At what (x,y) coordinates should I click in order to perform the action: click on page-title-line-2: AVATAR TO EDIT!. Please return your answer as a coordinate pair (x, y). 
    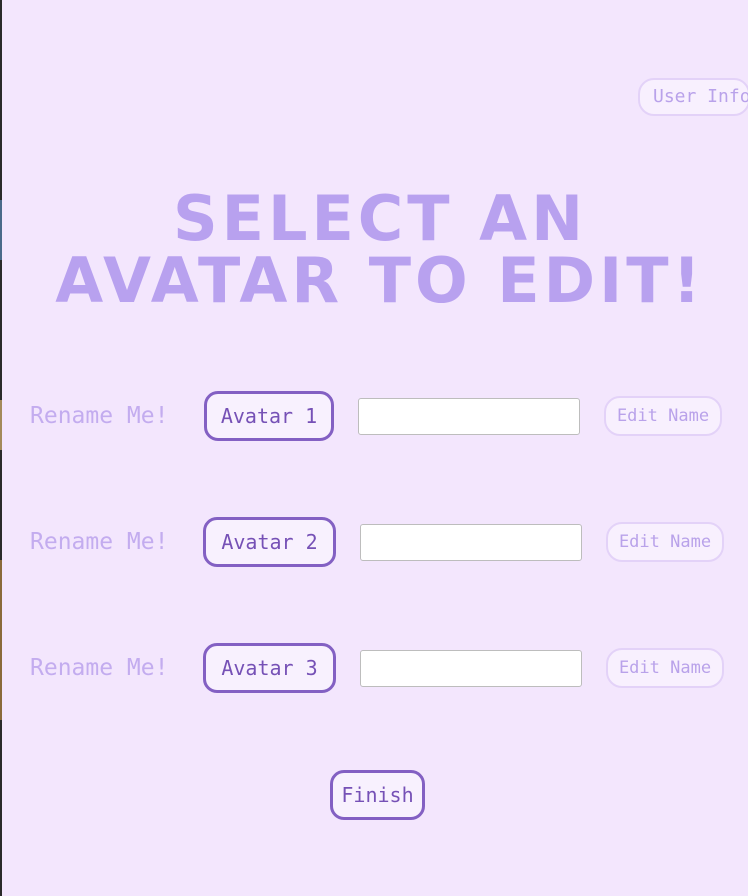
    Looking at the image, I should click on (380, 280).